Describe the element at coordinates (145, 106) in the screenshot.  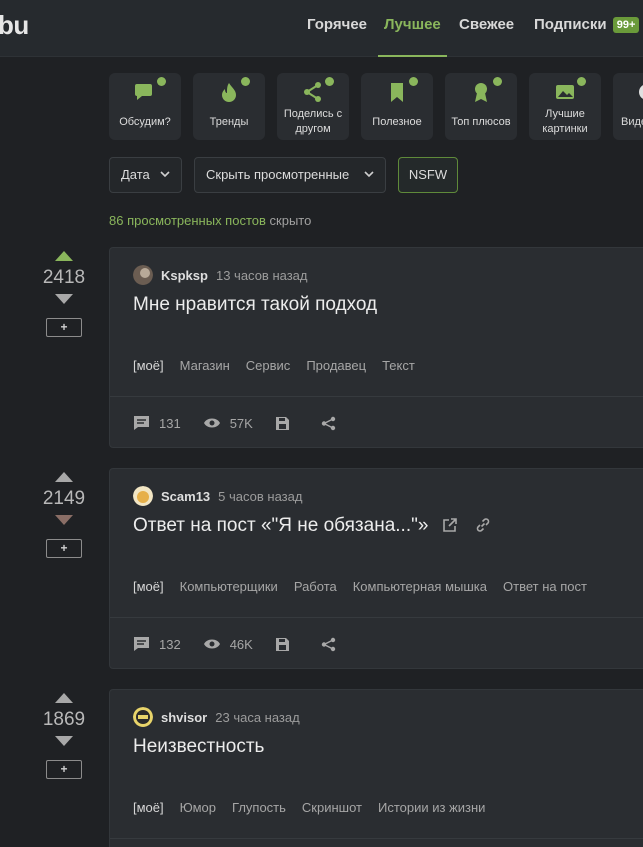
I see `category-tile-discuss: Обсудим?` at that location.